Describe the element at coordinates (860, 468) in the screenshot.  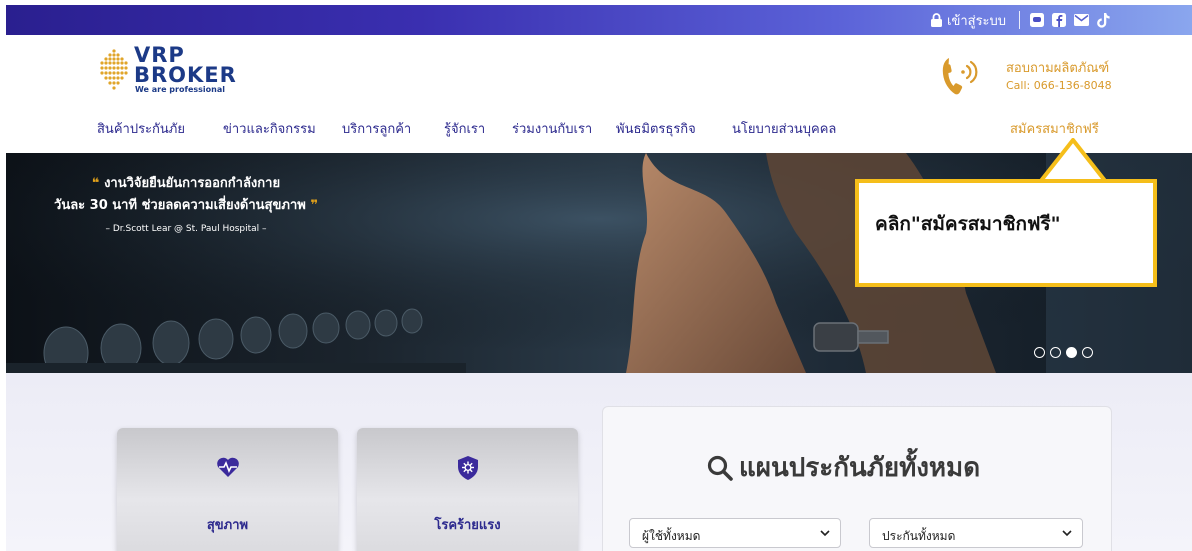
I see `plan-title-text: แผนประกันภัยทั้งหมด` at that location.